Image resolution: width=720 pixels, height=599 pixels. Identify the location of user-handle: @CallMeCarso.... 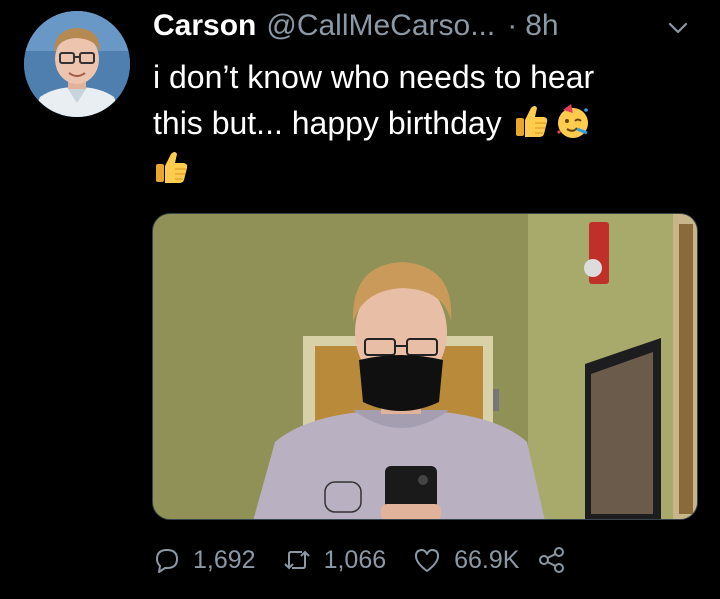
(380, 26).